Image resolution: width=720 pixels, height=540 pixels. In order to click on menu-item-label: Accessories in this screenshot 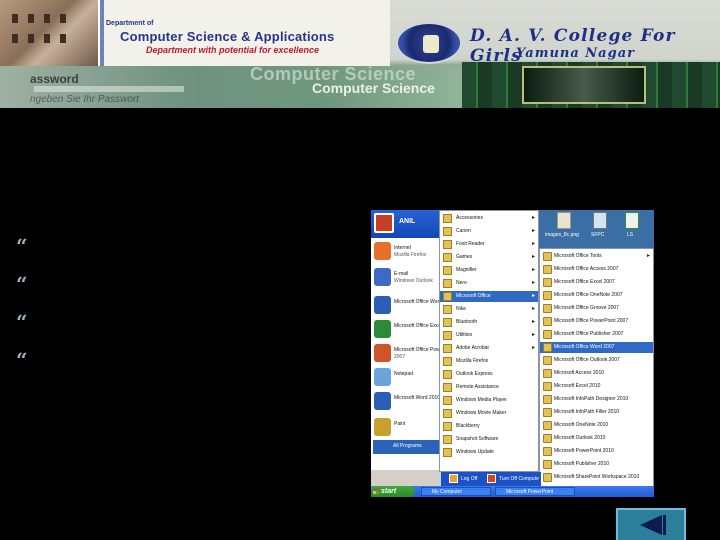, I will do `click(469, 218)`.